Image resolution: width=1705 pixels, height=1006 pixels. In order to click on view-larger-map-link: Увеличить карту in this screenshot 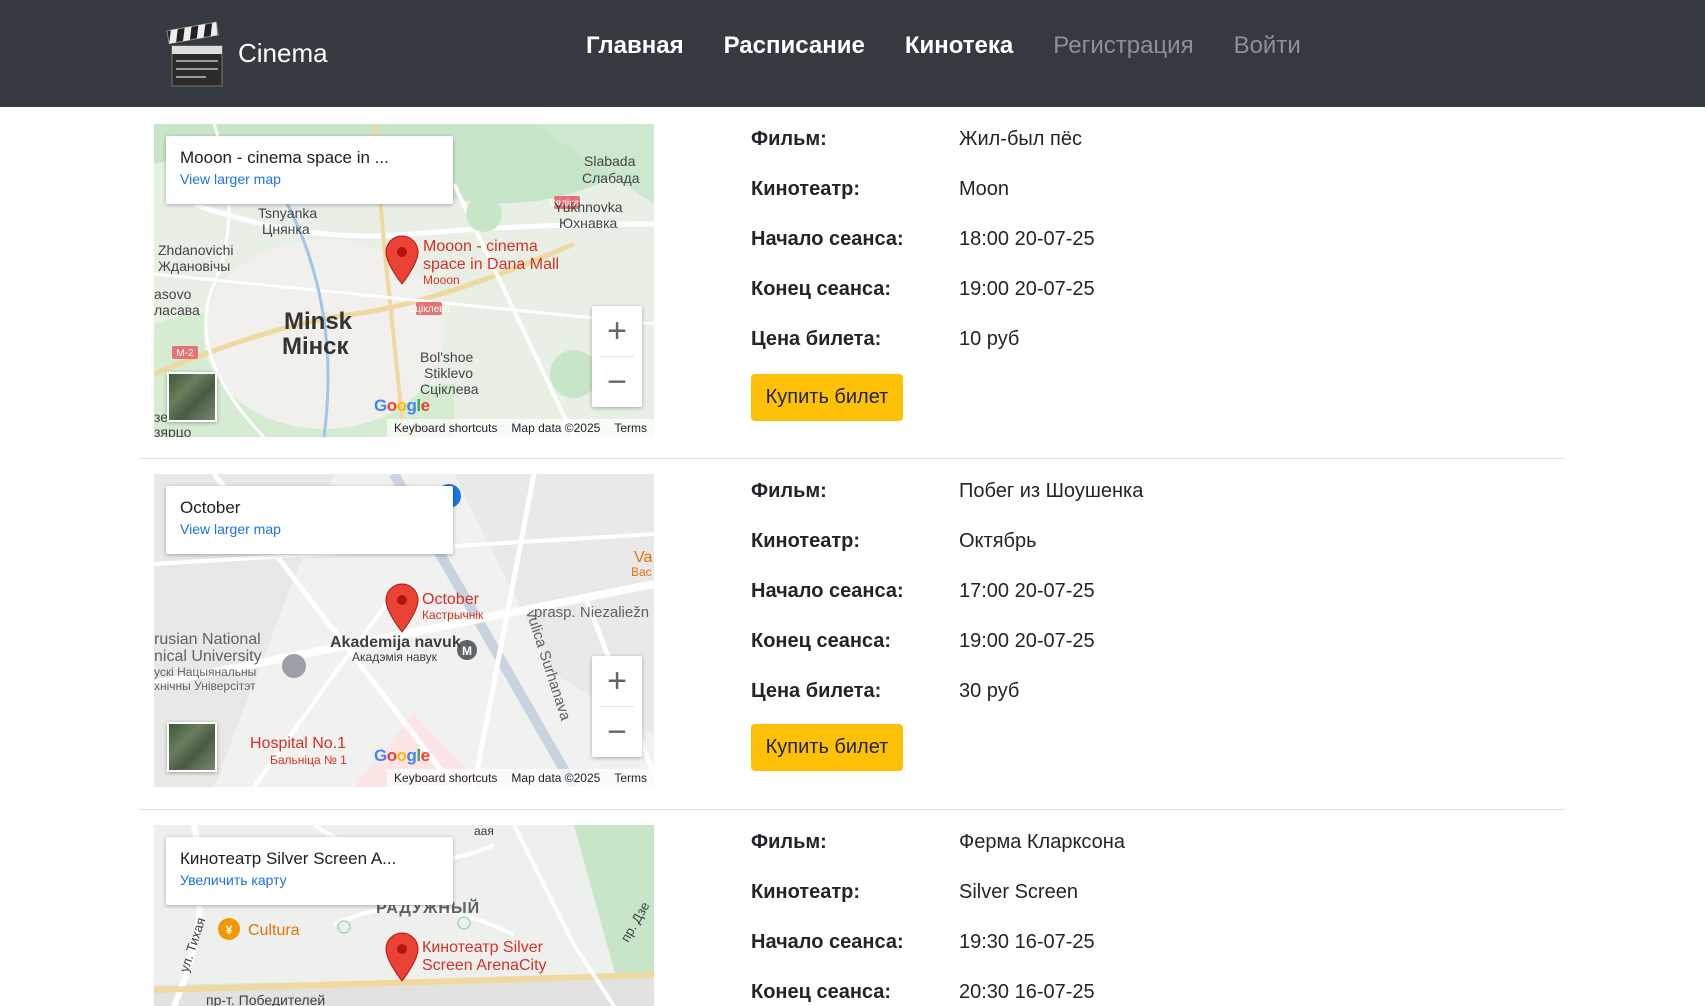, I will do `click(309, 880)`.